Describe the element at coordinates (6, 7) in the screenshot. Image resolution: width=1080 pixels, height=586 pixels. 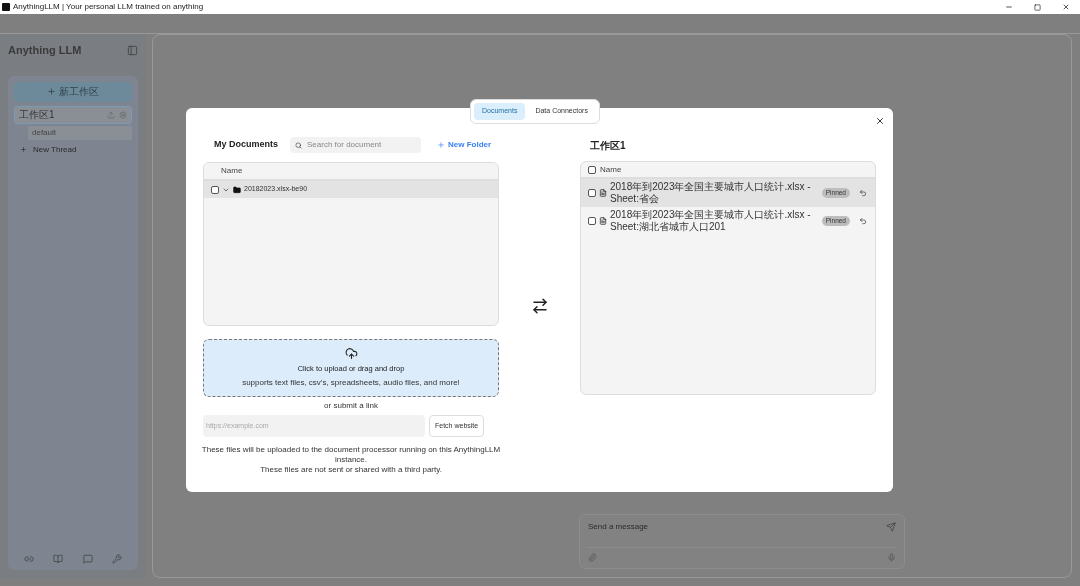
I see `app-logo-icon` at that location.